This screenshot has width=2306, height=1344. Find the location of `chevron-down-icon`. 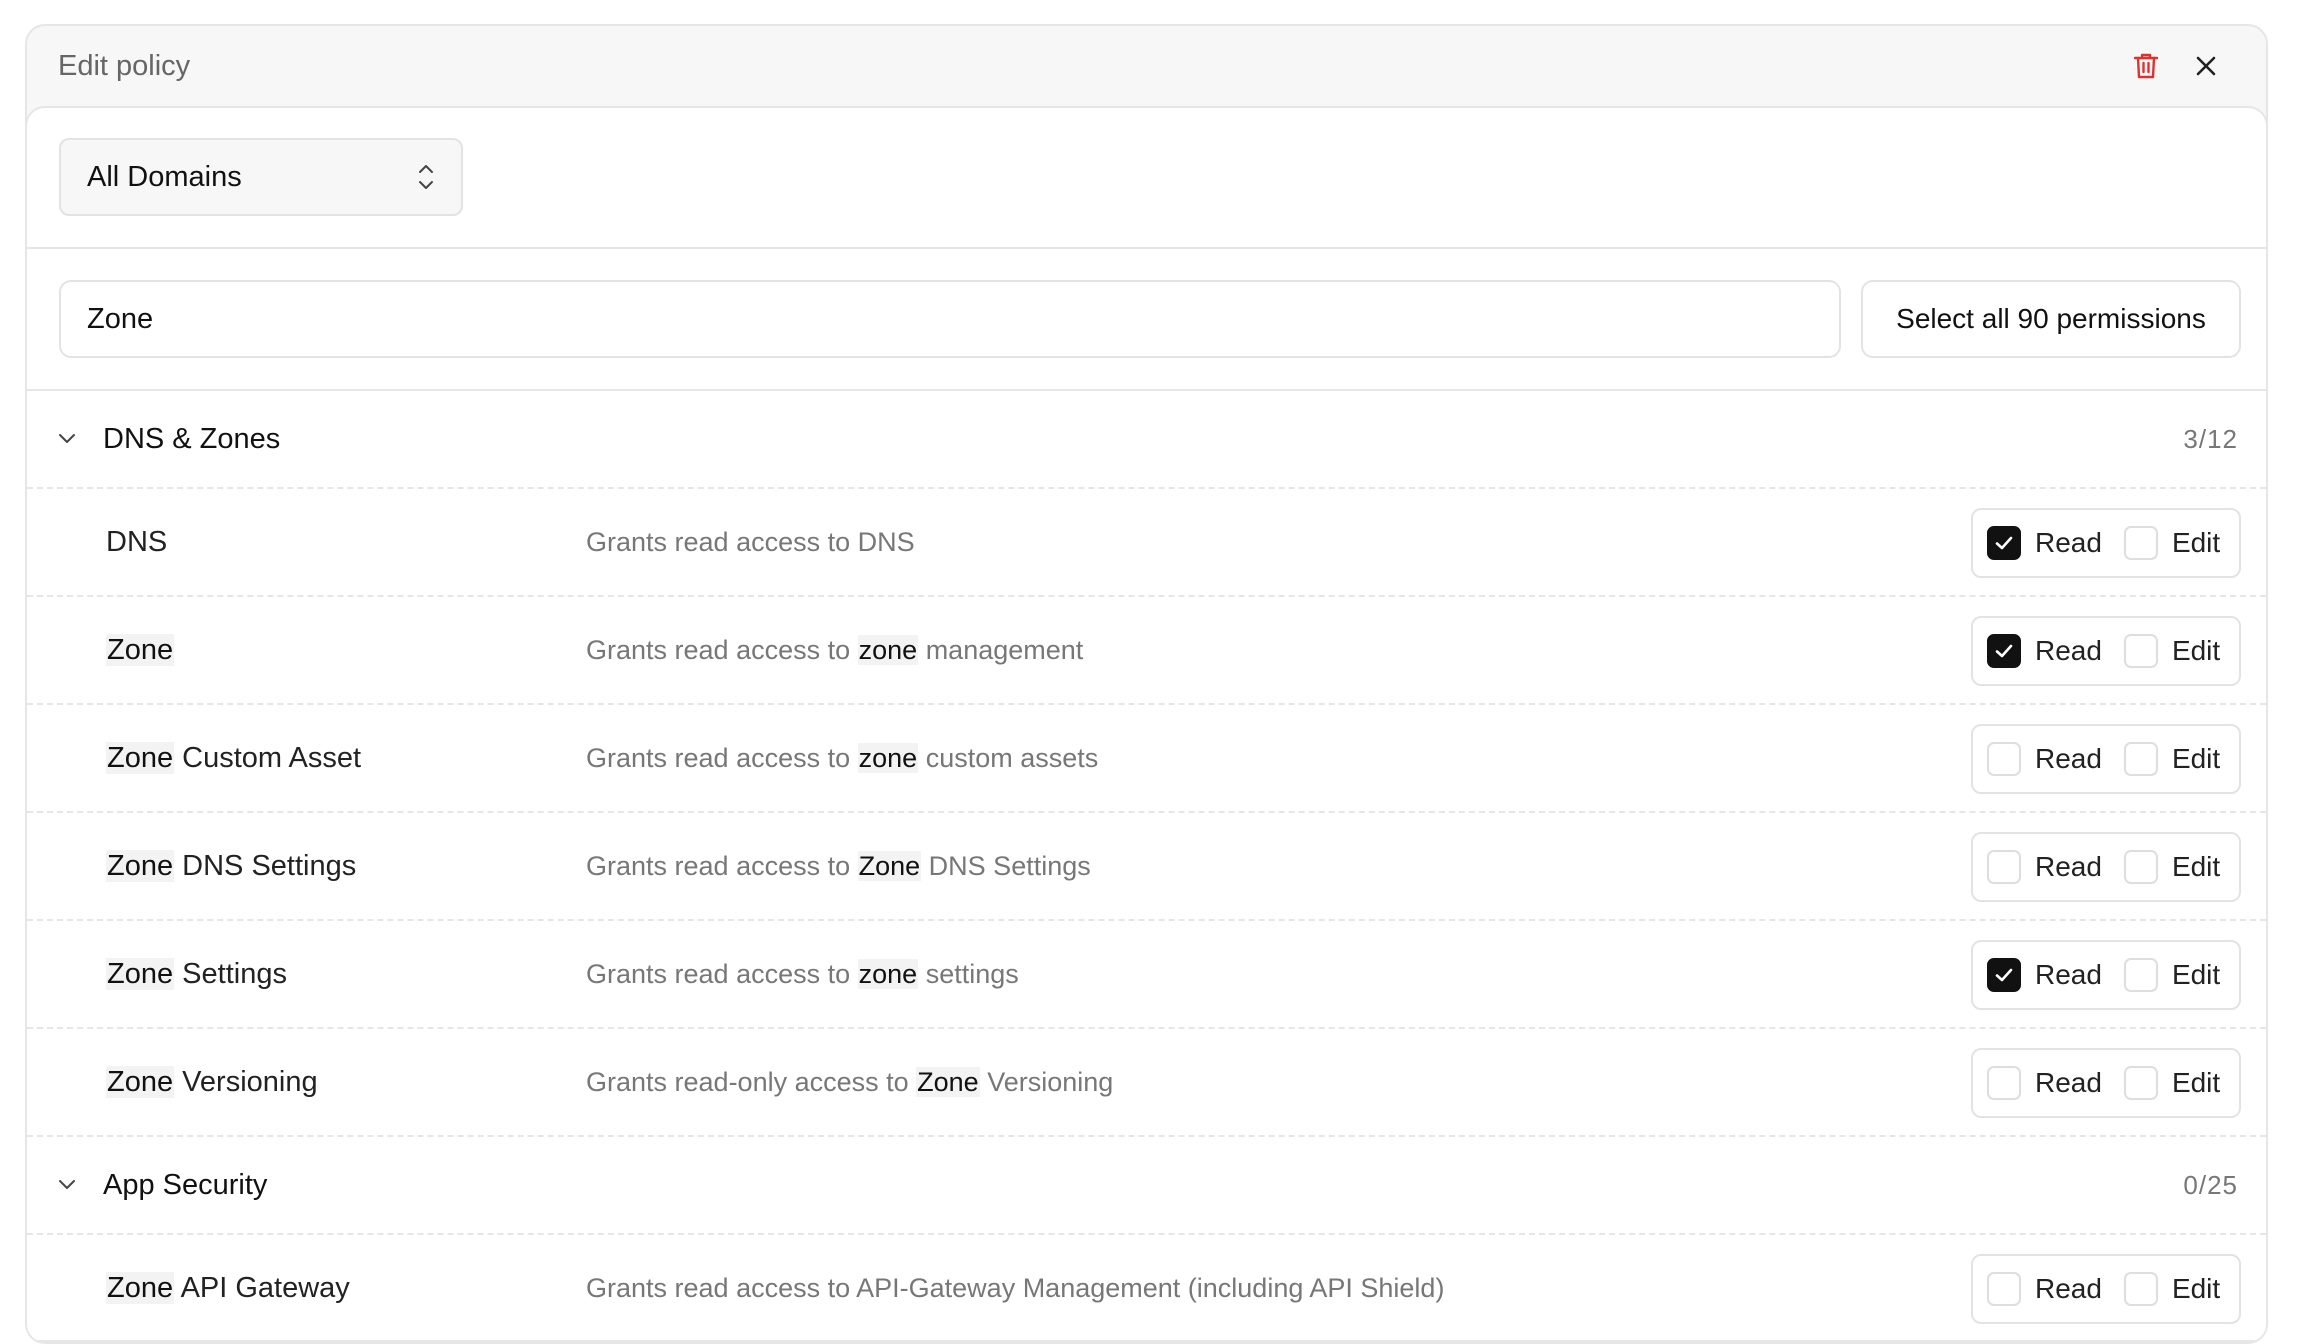

chevron-down-icon is located at coordinates (67, 1184).